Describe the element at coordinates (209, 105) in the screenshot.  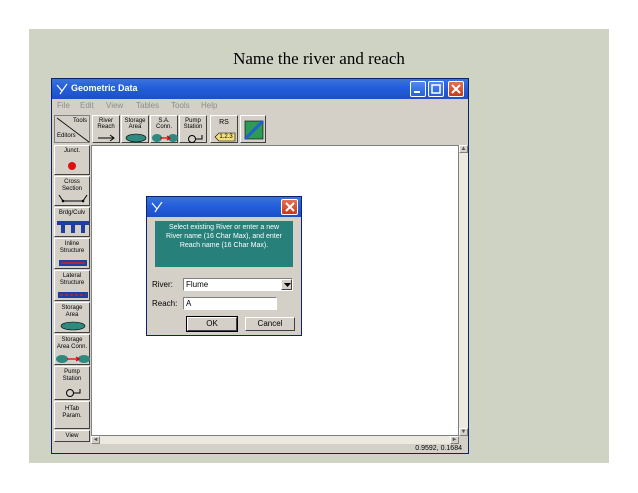
I see `menu-help: Help` at that location.